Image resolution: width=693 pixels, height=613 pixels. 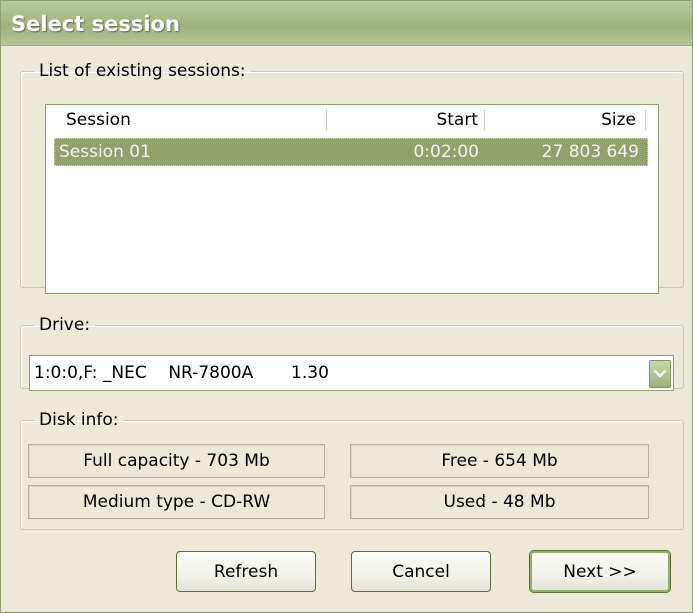 I want to click on column-header-start: Start, so click(x=403, y=120).